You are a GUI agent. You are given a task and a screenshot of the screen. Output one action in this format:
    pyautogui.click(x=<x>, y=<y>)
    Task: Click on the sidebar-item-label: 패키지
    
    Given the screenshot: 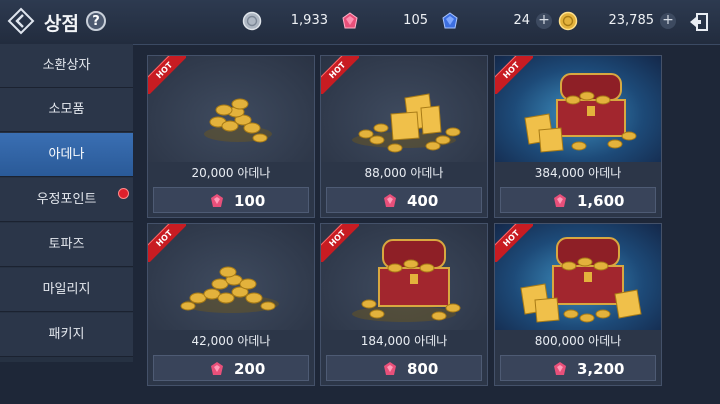 What is the action you would take?
    pyautogui.click(x=66, y=334)
    